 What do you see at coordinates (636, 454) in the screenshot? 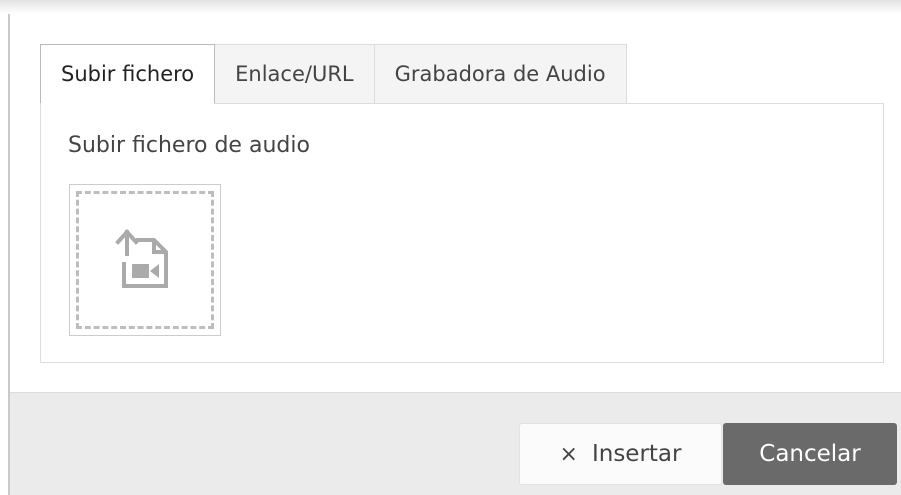
I see `insert-button-label: Insertar` at bounding box center [636, 454].